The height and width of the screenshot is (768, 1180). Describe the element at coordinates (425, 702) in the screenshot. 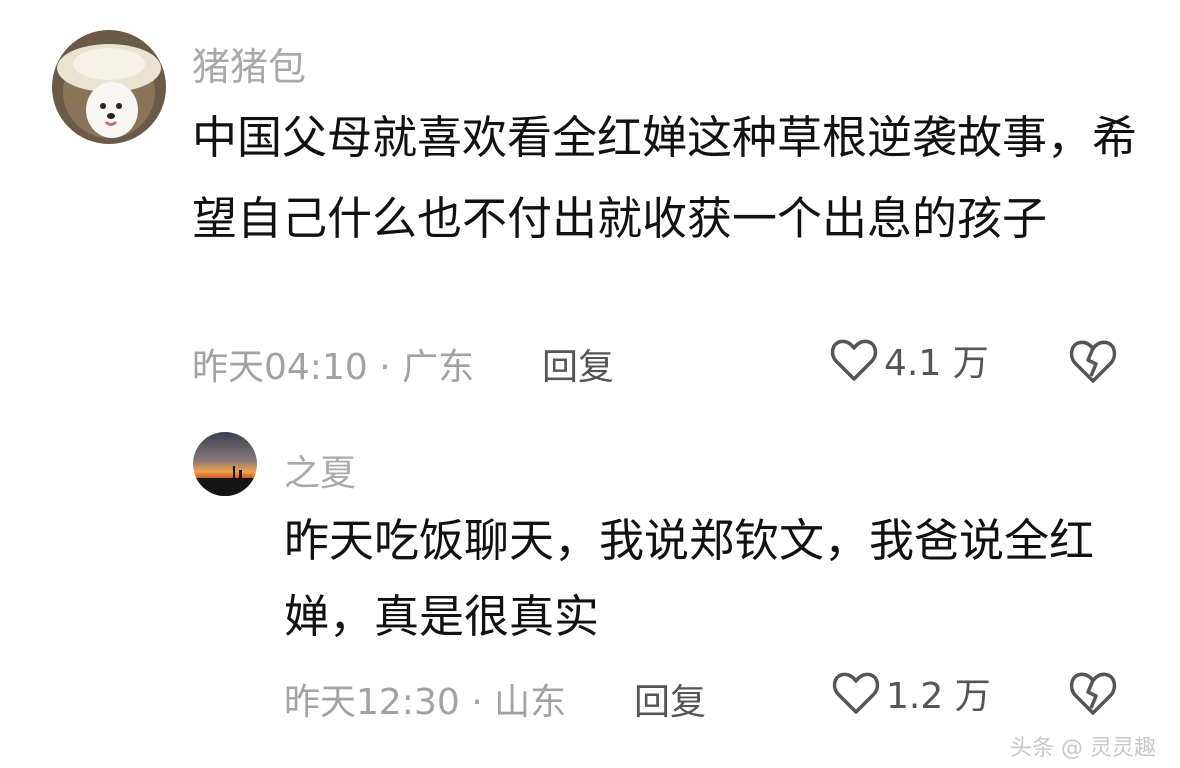

I see `comment-time-location: 昨天12:30 · 山东` at that location.